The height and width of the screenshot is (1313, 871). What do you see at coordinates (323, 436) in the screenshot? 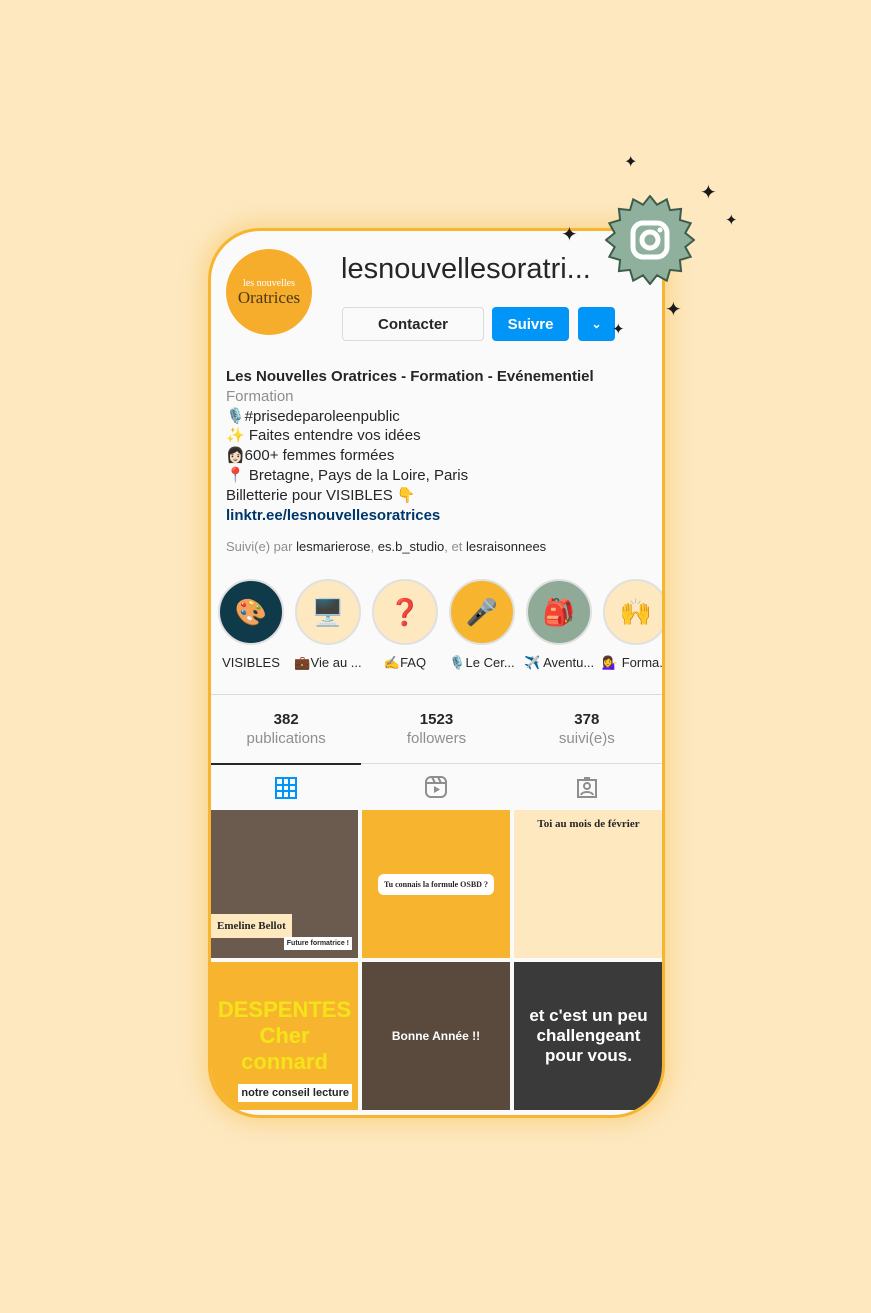
I see `bio-line: ✨ Faites entendre vos idées` at bounding box center [323, 436].